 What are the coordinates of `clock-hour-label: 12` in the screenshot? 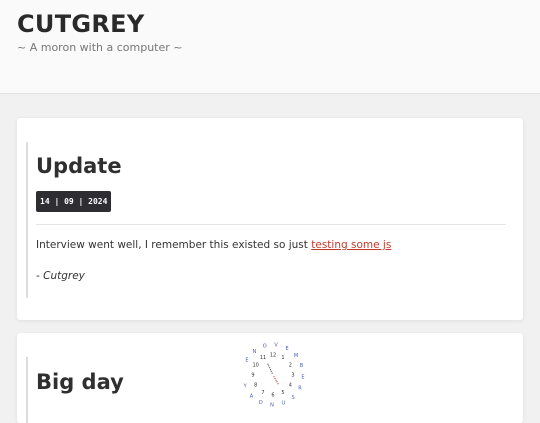 It's located at (273, 356).